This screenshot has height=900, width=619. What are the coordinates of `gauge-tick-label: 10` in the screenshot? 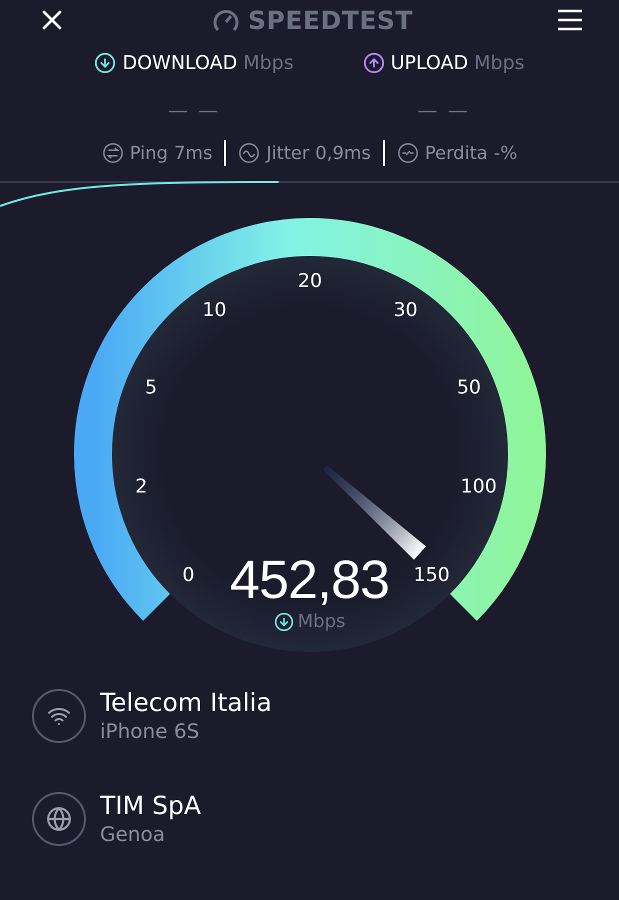 It's located at (214, 310).